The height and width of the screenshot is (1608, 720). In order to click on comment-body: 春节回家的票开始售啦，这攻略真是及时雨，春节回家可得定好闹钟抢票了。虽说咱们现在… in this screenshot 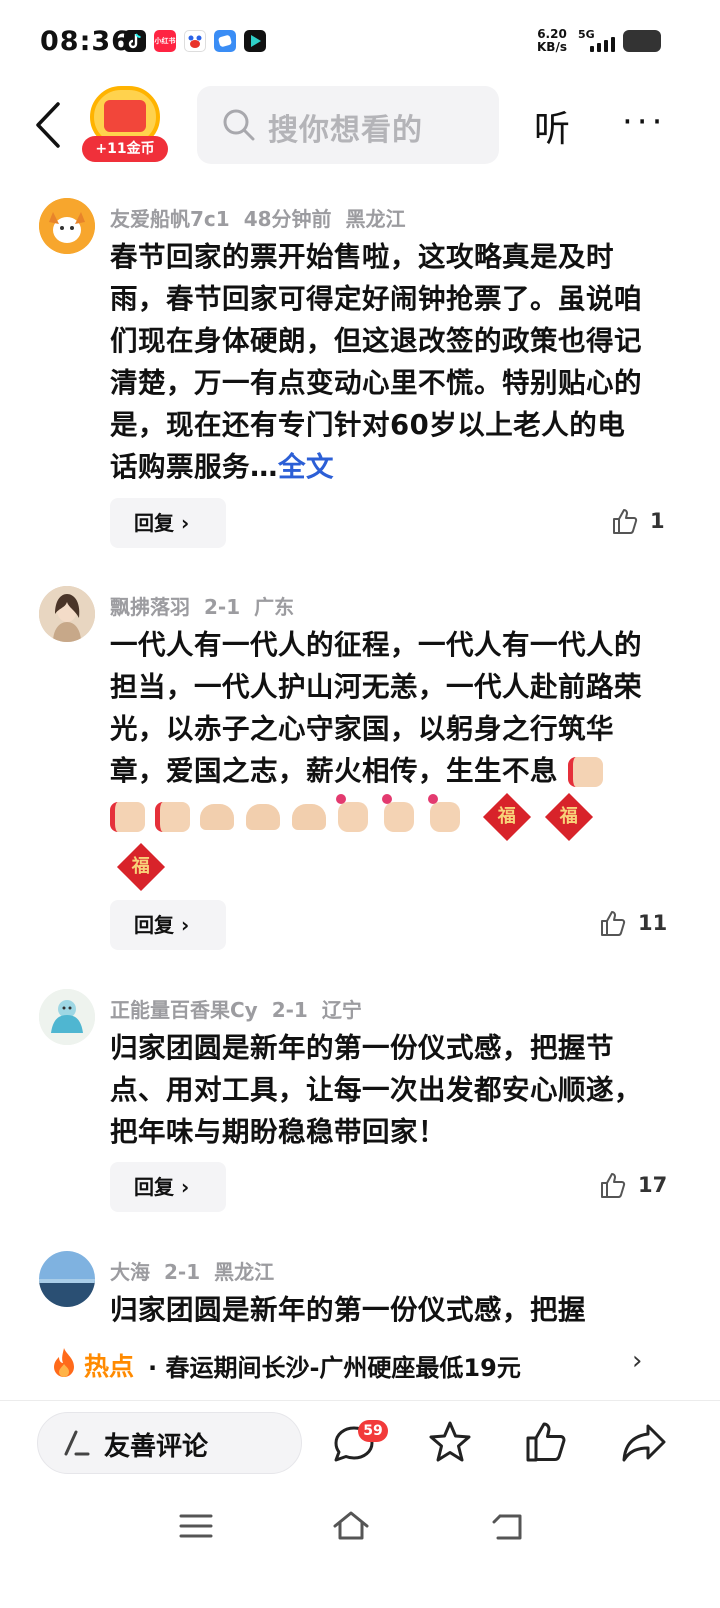, I will do `click(376, 362)`.